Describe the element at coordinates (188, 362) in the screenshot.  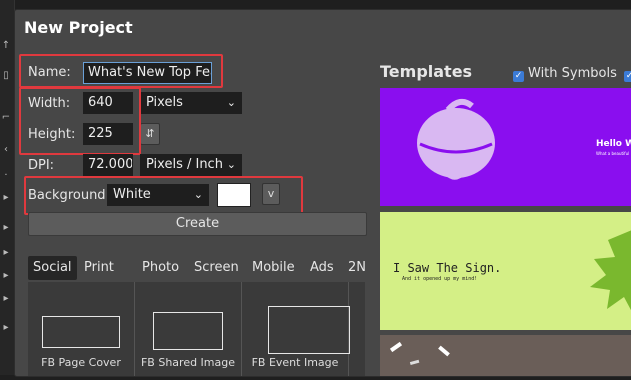
I see `preset-label: FB Shared Image` at that location.